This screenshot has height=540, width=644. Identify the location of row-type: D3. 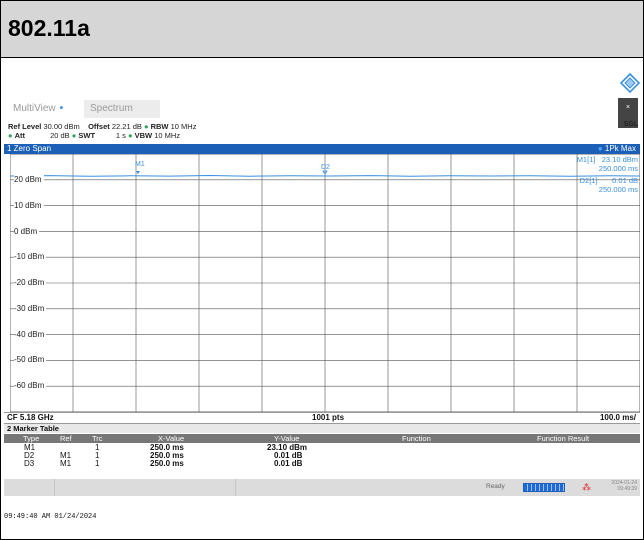
(29, 463).